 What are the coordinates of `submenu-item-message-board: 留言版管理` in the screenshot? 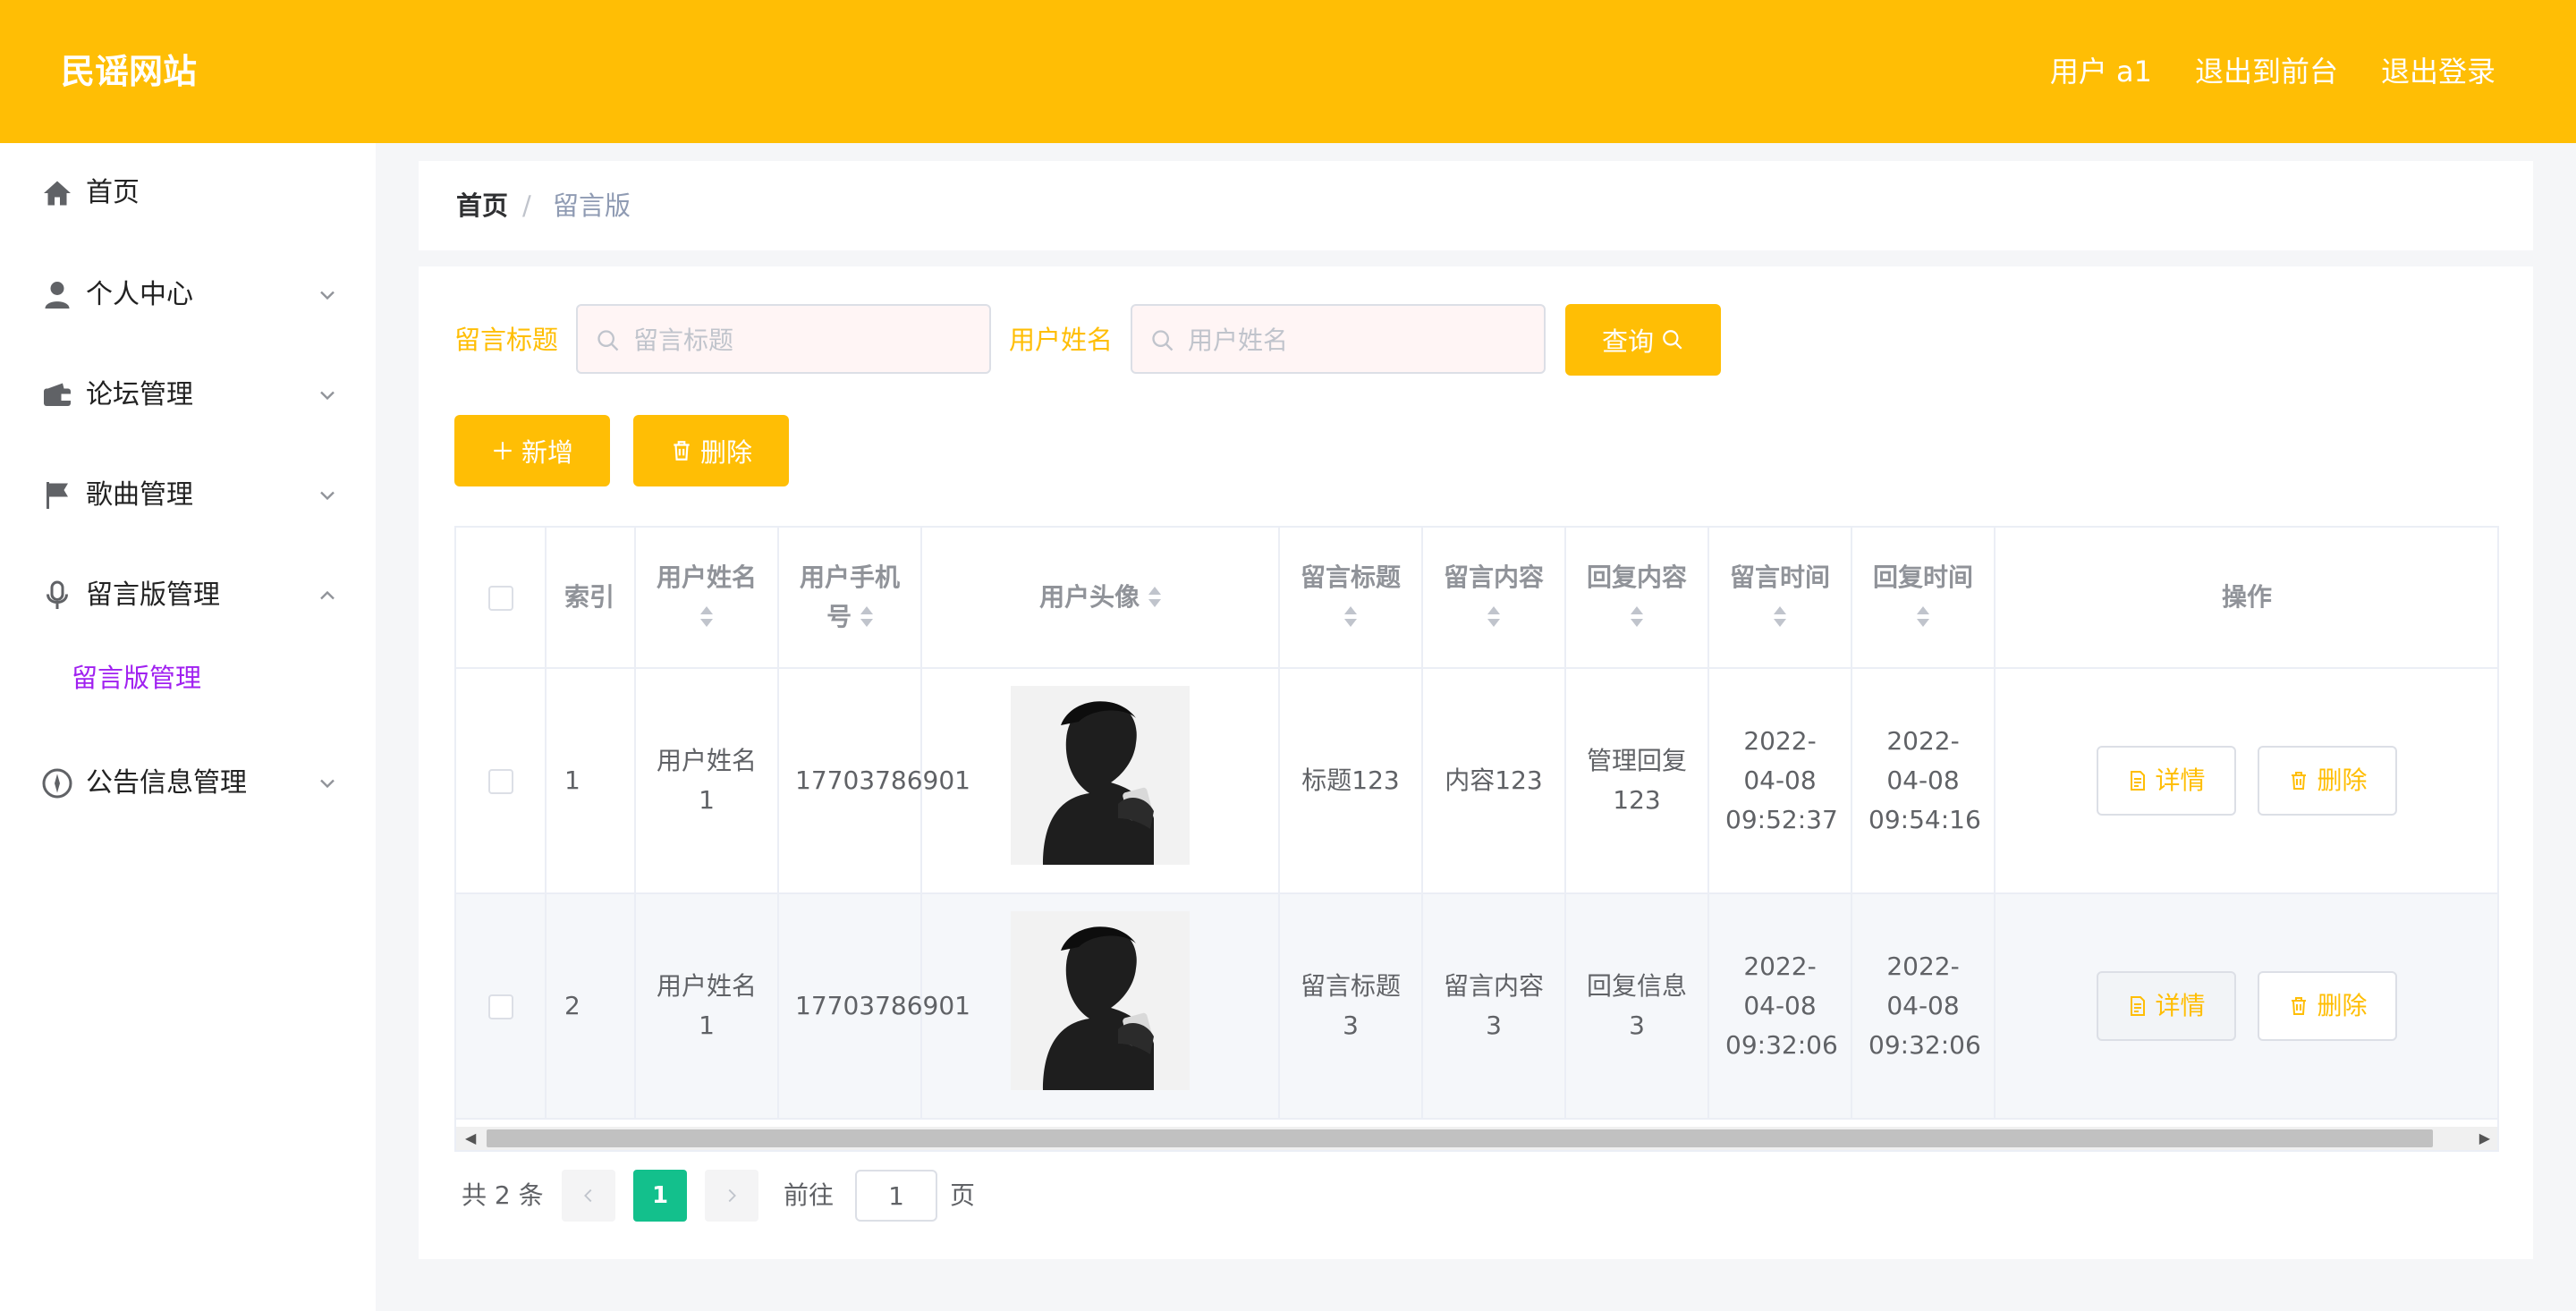 It's located at (136, 677).